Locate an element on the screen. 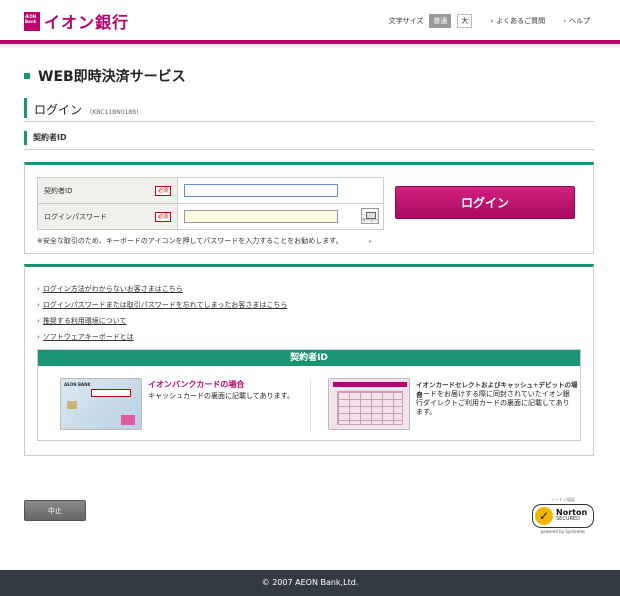 This screenshot has width=620, height=596. list-item: ソフトウェアキーボードとは is located at coordinates (162, 337).